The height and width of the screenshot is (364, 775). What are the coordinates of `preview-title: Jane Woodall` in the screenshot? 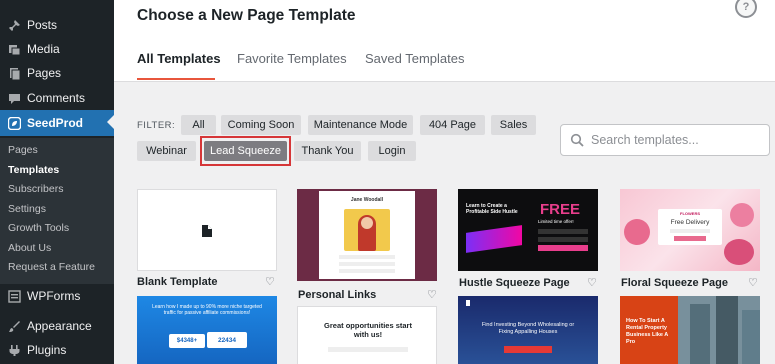 It's located at (367, 200).